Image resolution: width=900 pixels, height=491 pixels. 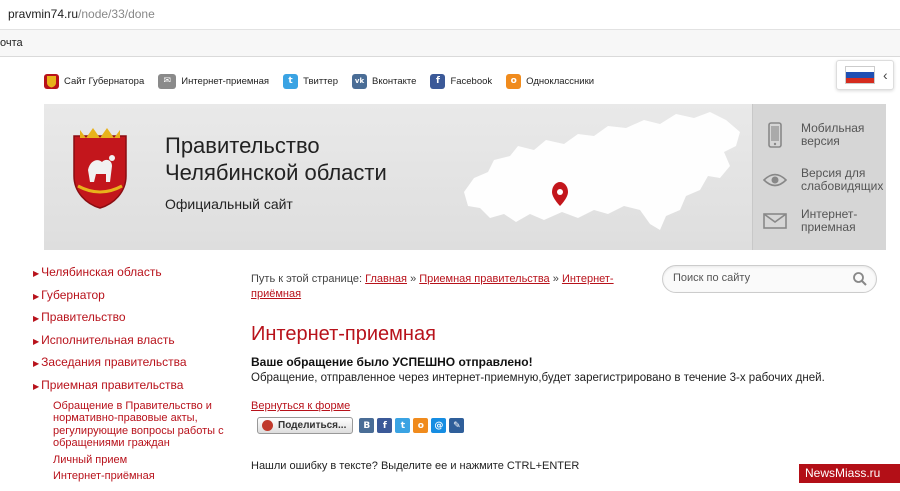 I want to click on breadcrumb-government-reception: Приемная правительства, so click(x=484, y=279).